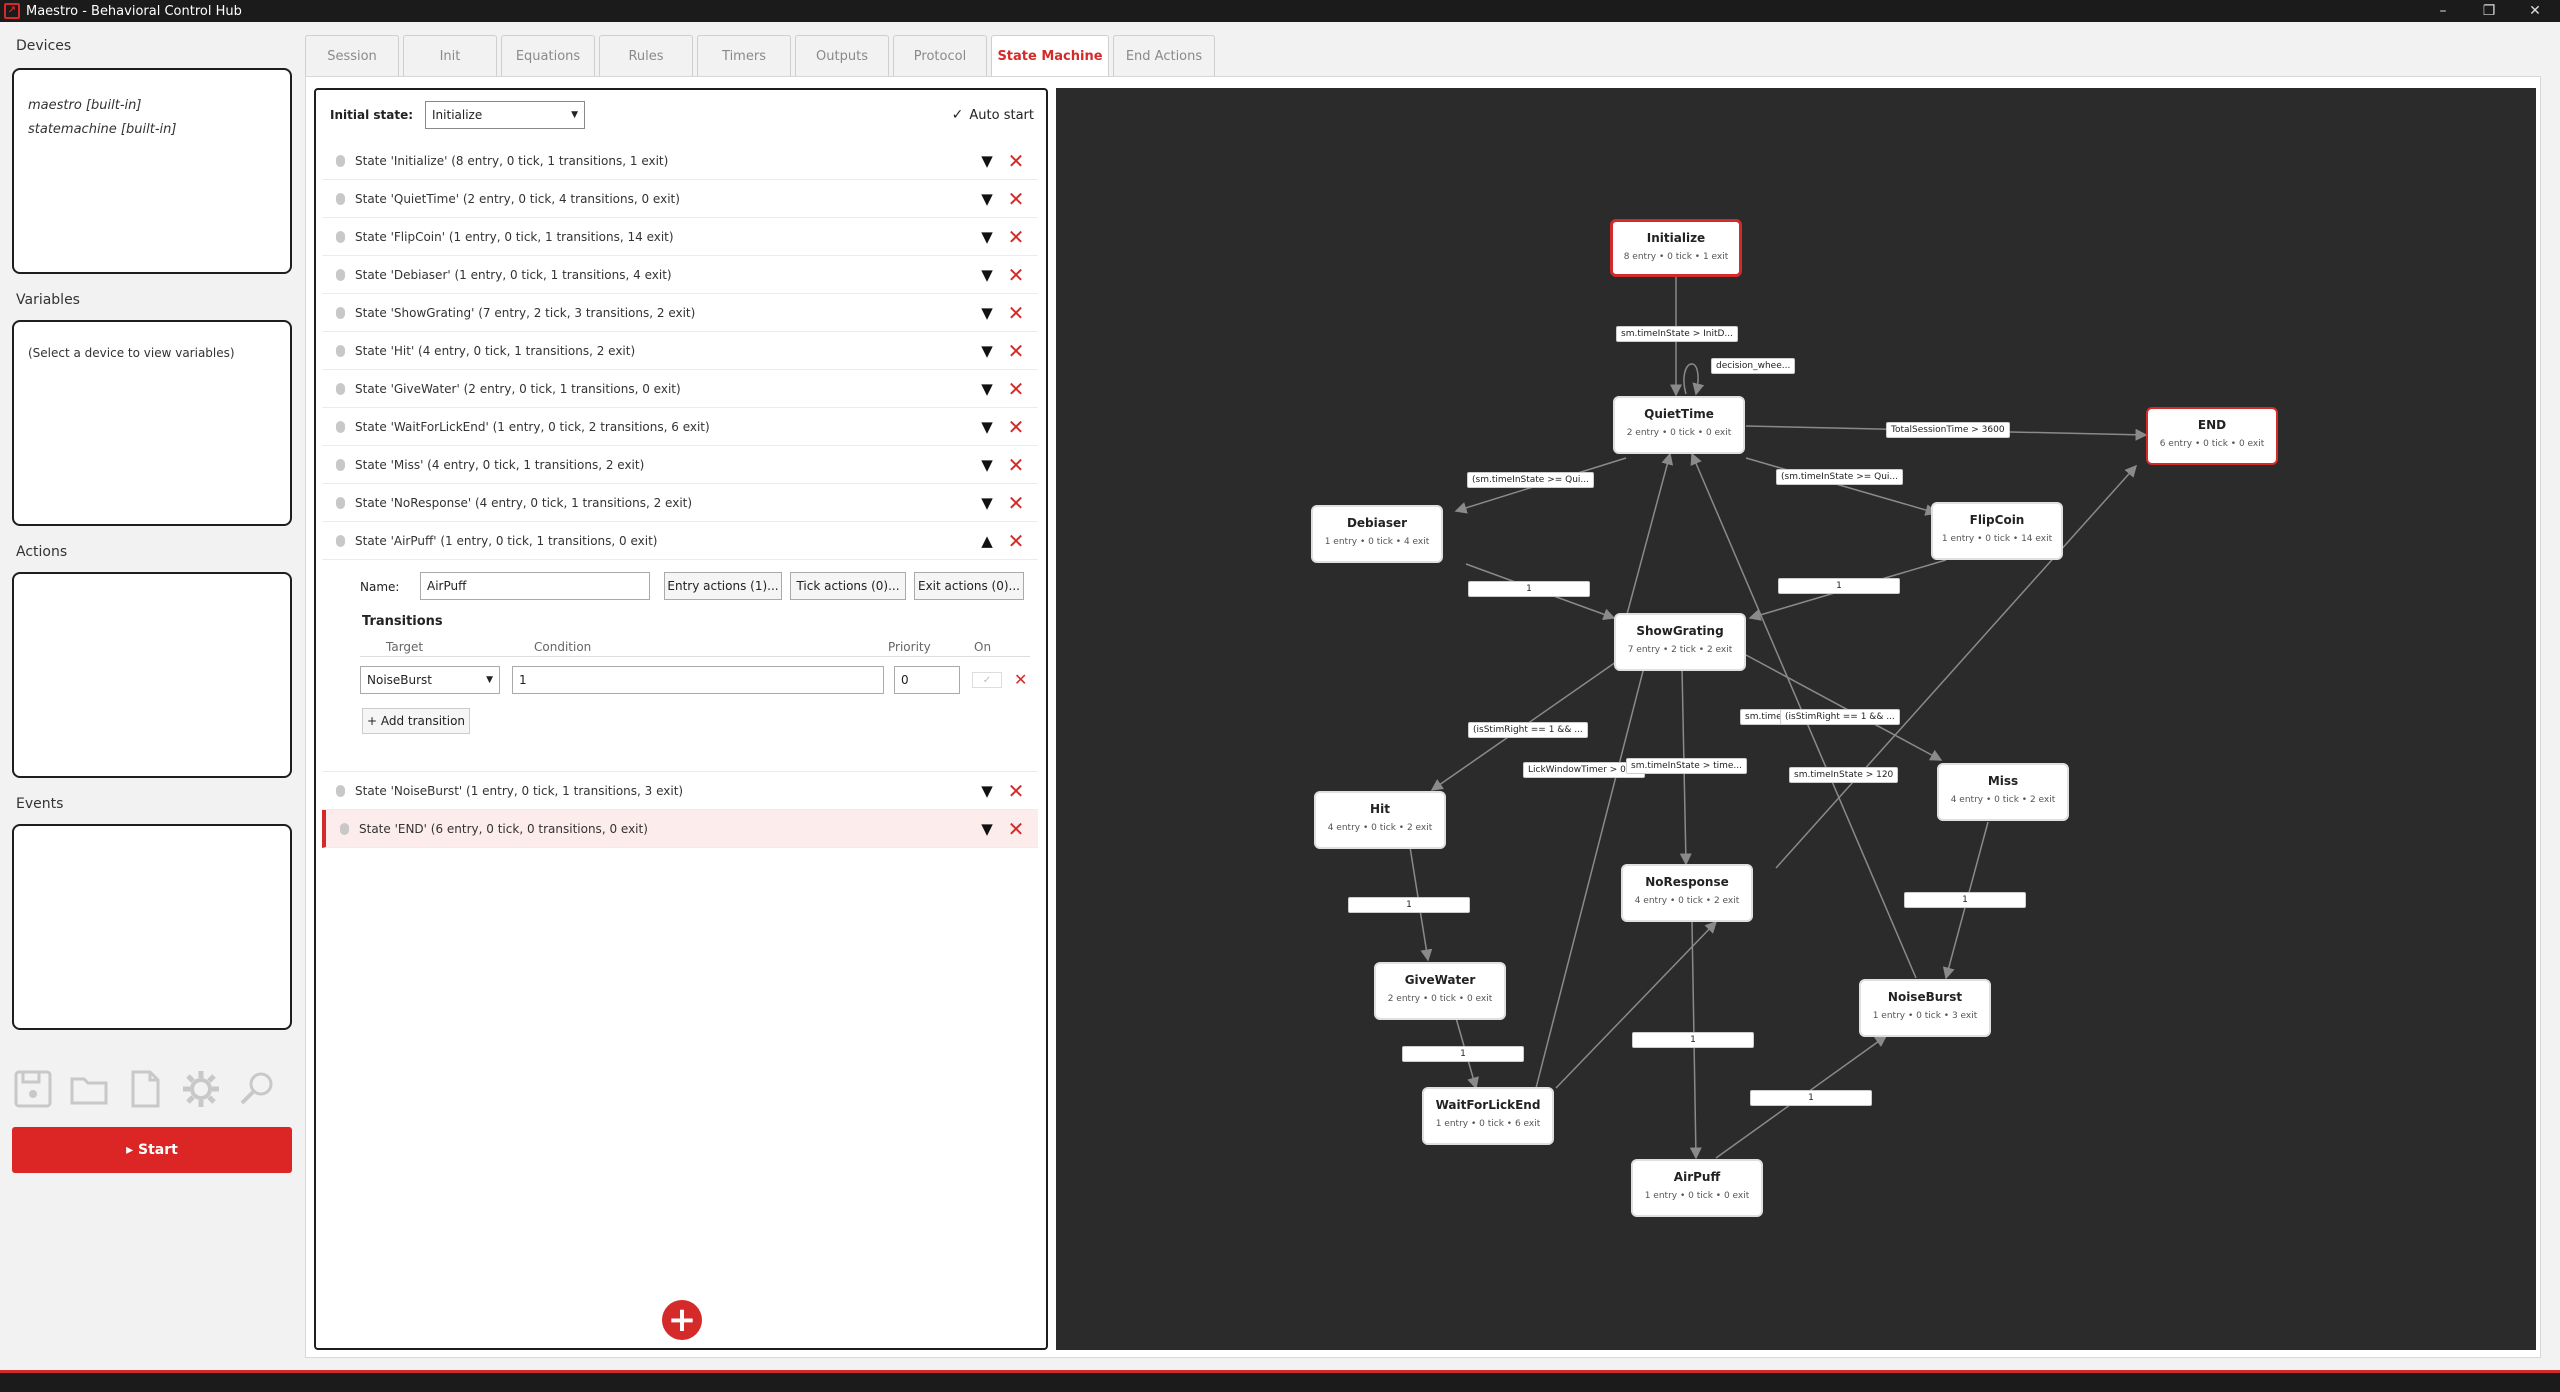  Describe the element at coordinates (987, 541) in the screenshot. I see `collapse-icon: ▲` at that location.